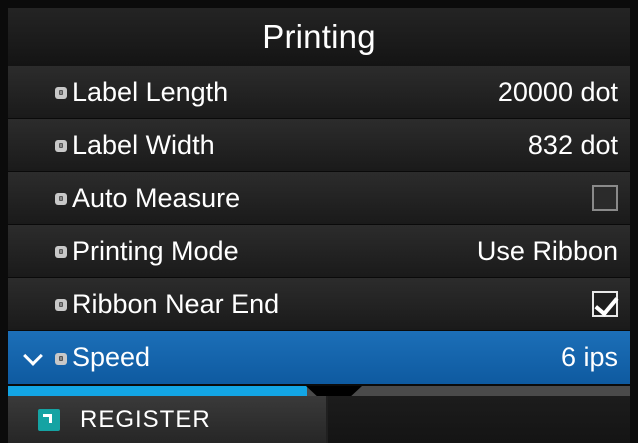 Image resolution: width=638 pixels, height=443 pixels. Describe the element at coordinates (547, 250) in the screenshot. I see `setting-value: Use Ribbon` at that location.